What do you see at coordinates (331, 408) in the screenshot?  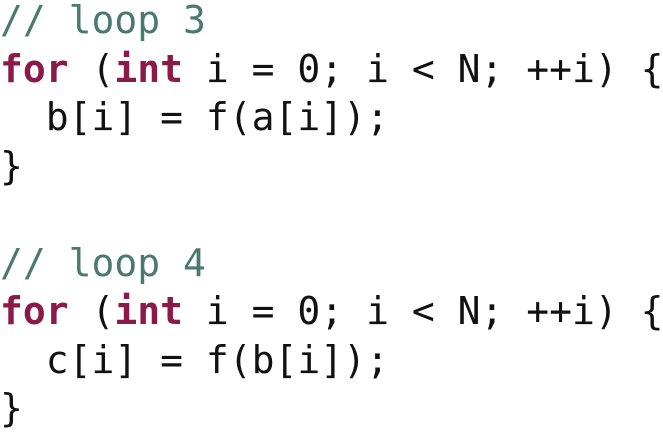 I see `code-line-close-2: }` at bounding box center [331, 408].